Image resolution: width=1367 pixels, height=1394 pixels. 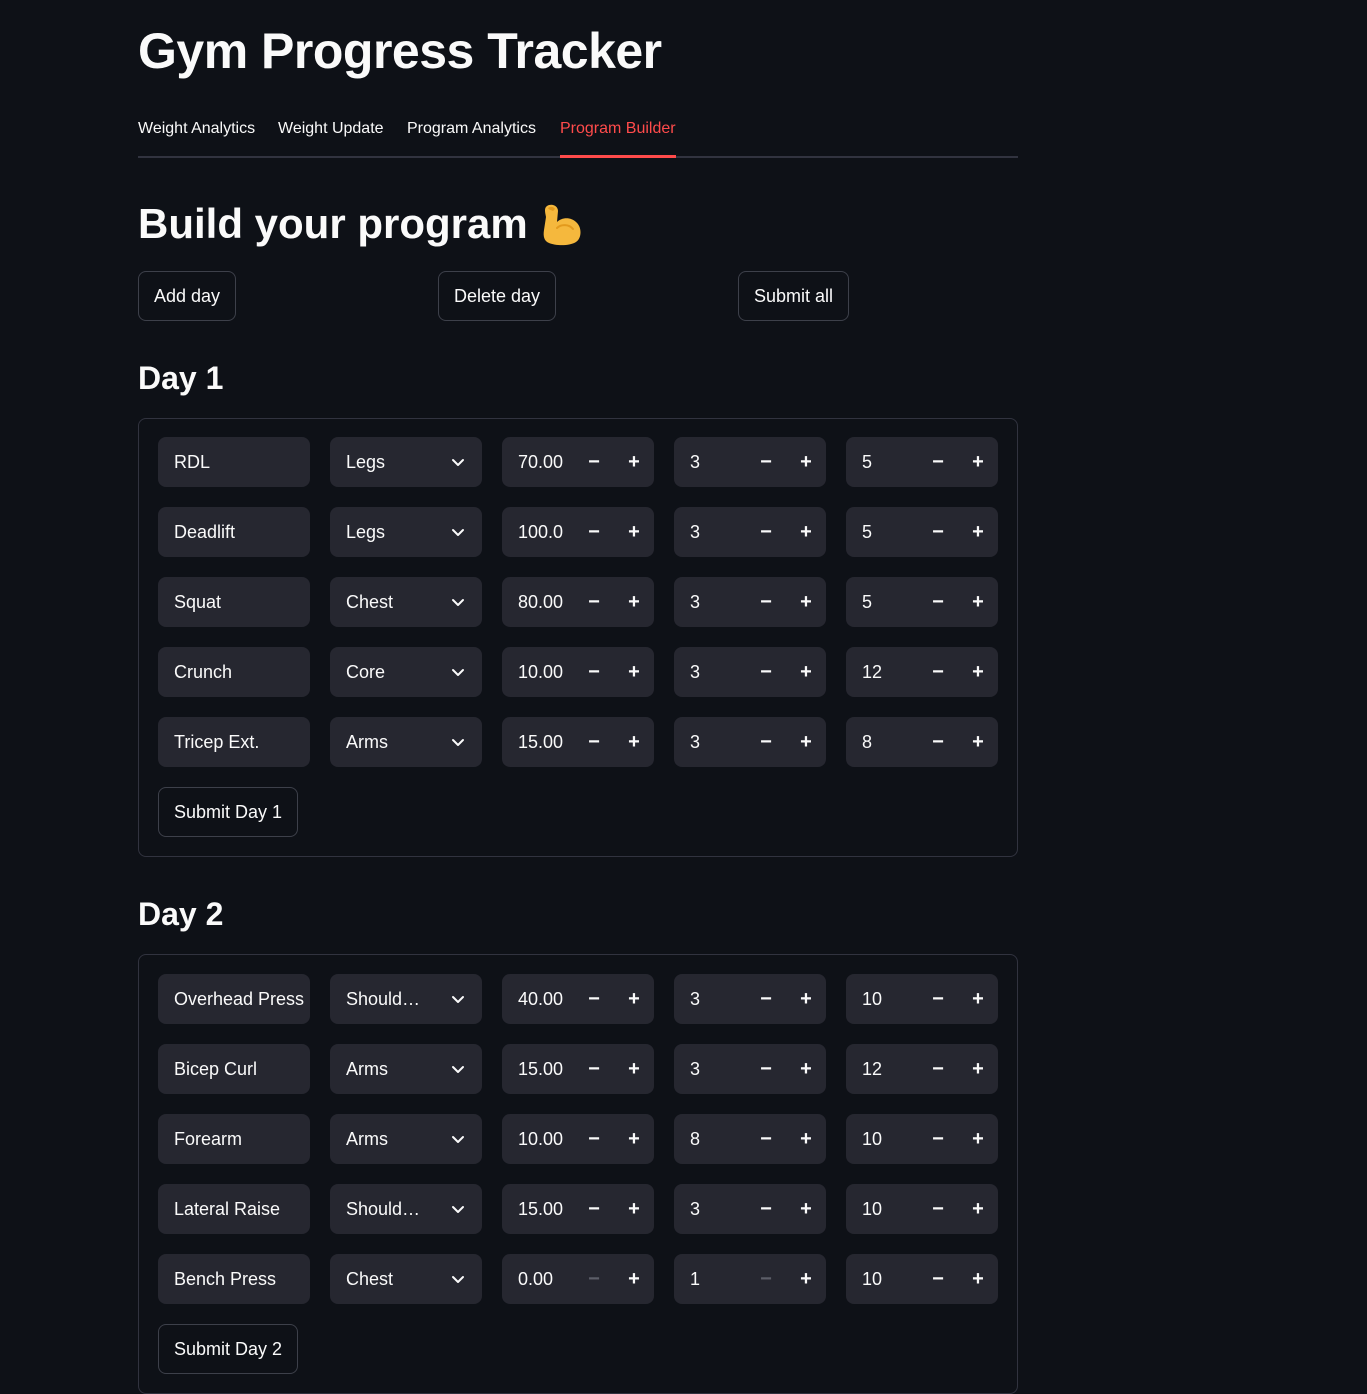 I want to click on submit-day-button: Submit Day 1, so click(x=228, y=812).